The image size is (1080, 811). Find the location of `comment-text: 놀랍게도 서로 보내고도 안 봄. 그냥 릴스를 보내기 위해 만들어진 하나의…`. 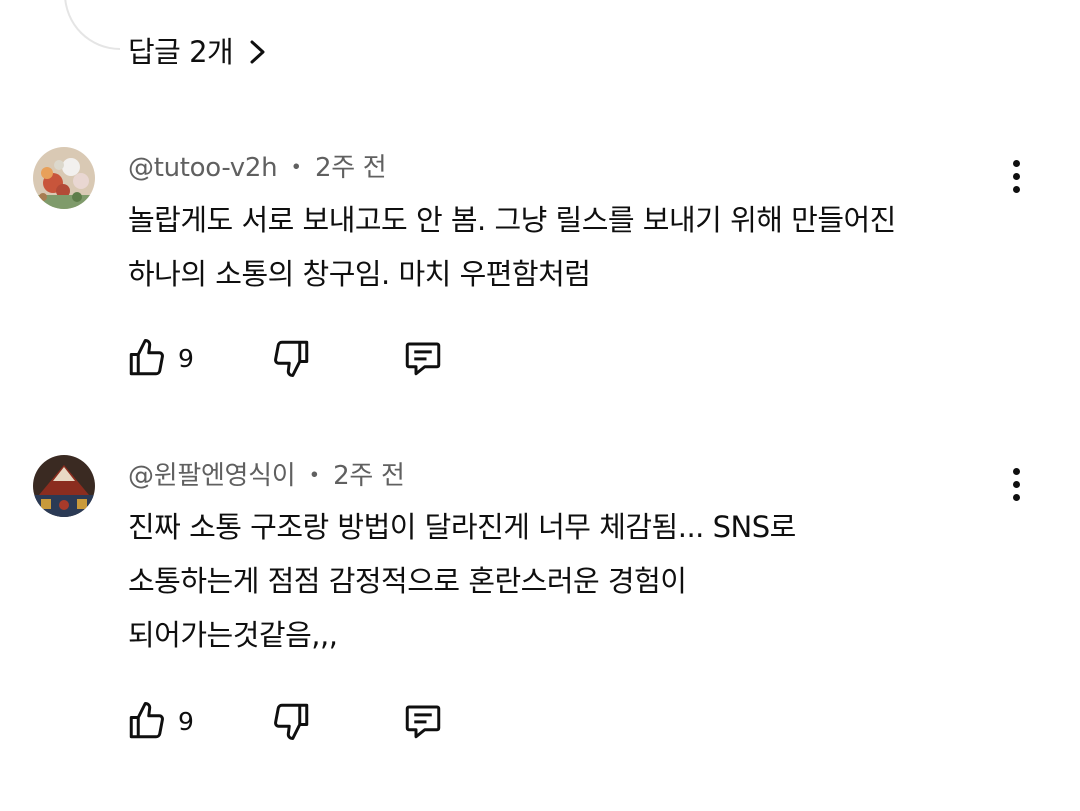

comment-text: 놀랍게도 서로 보내고도 안 봄. 그냥 릴스를 보내기 위해 만들어진 하나의… is located at coordinates (578, 247).